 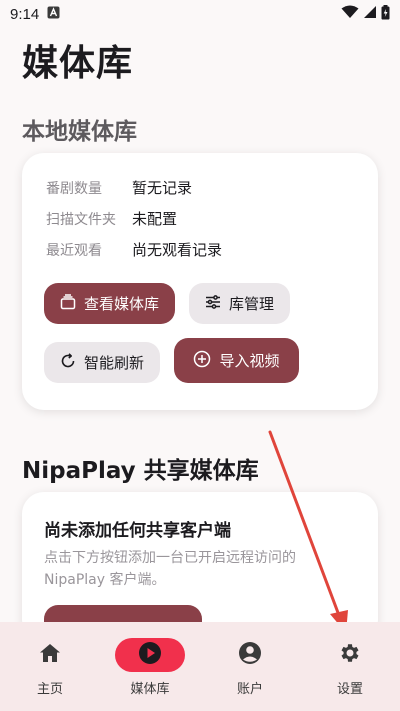 I want to click on settings-icon-wrap, so click(x=350, y=655).